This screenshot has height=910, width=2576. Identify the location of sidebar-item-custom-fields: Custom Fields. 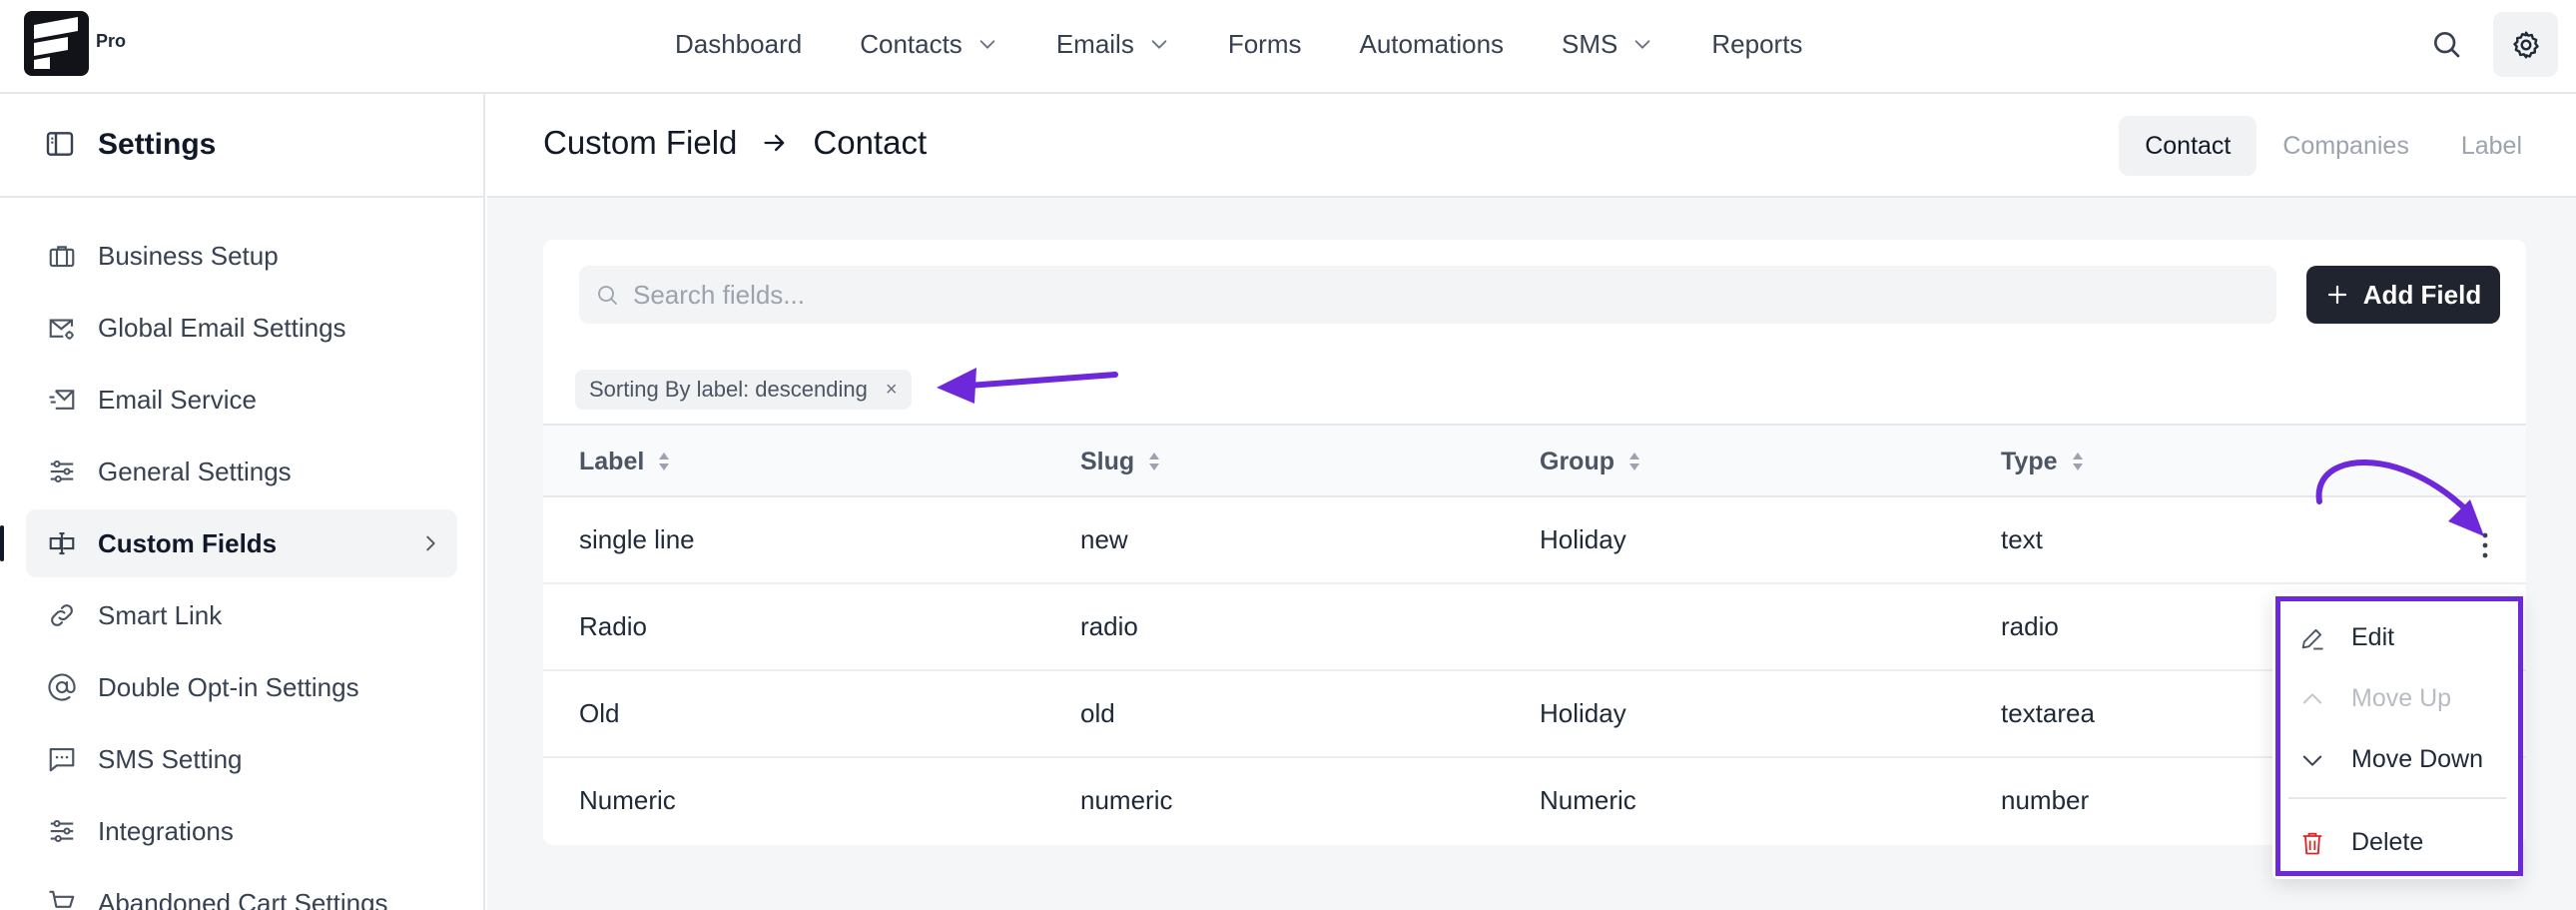
(228, 543).